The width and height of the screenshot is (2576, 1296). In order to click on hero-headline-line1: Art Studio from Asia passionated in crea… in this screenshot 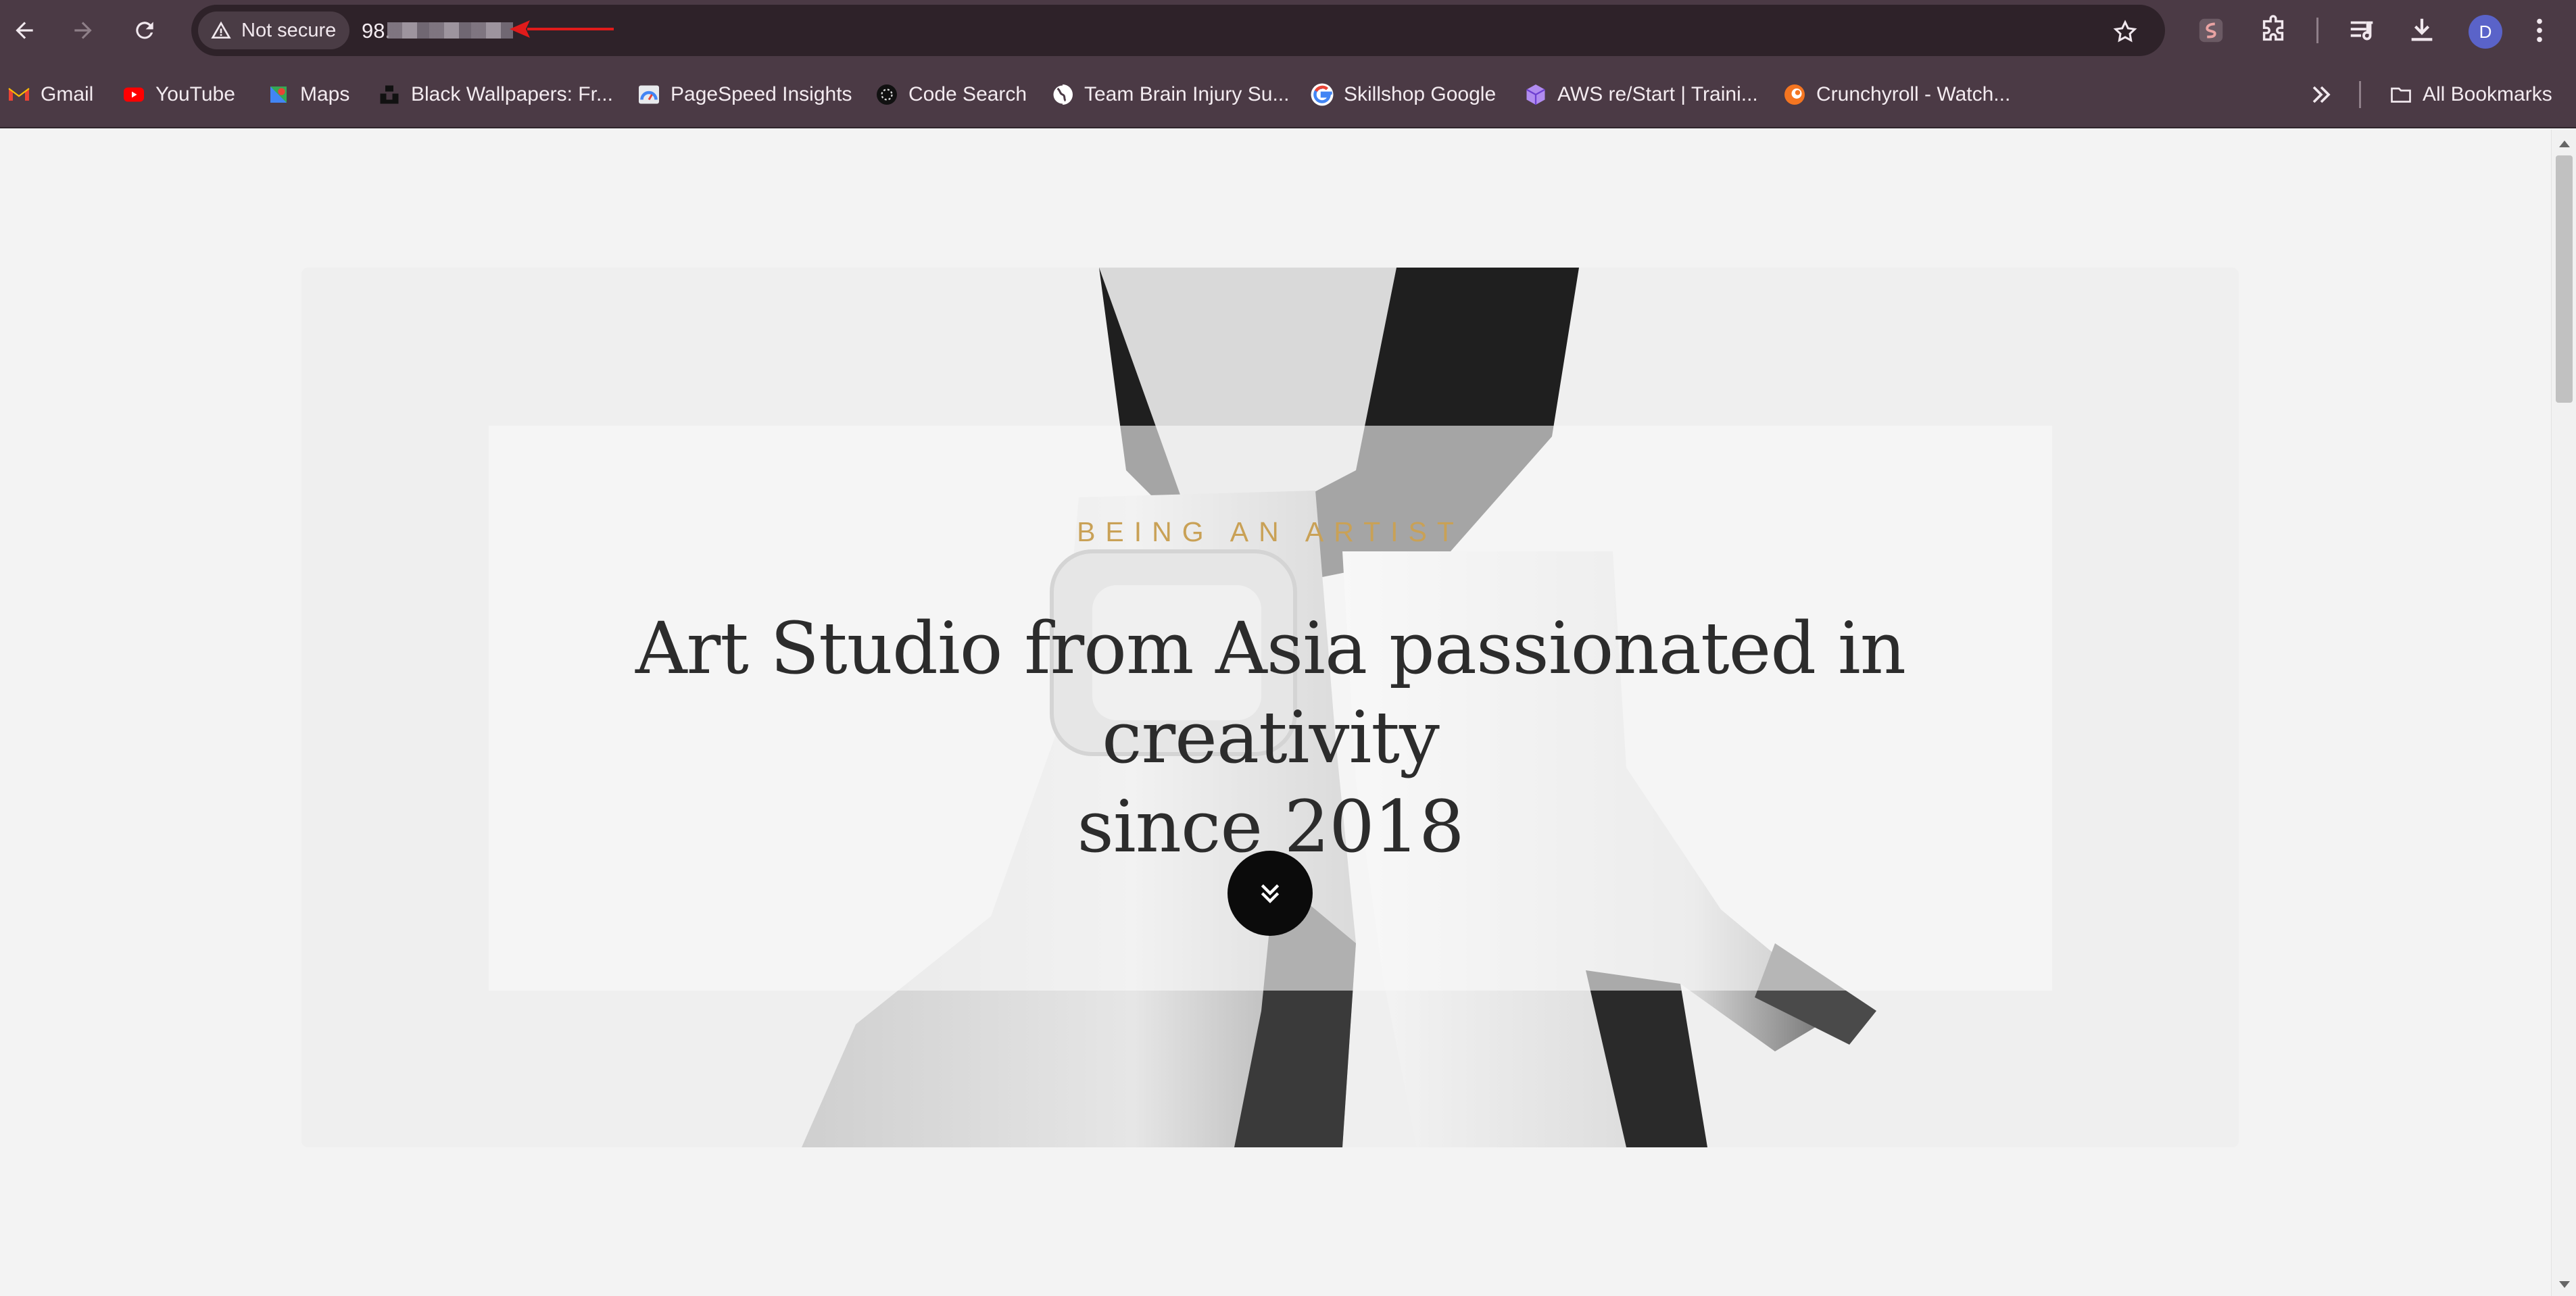, I will do `click(1270, 693)`.